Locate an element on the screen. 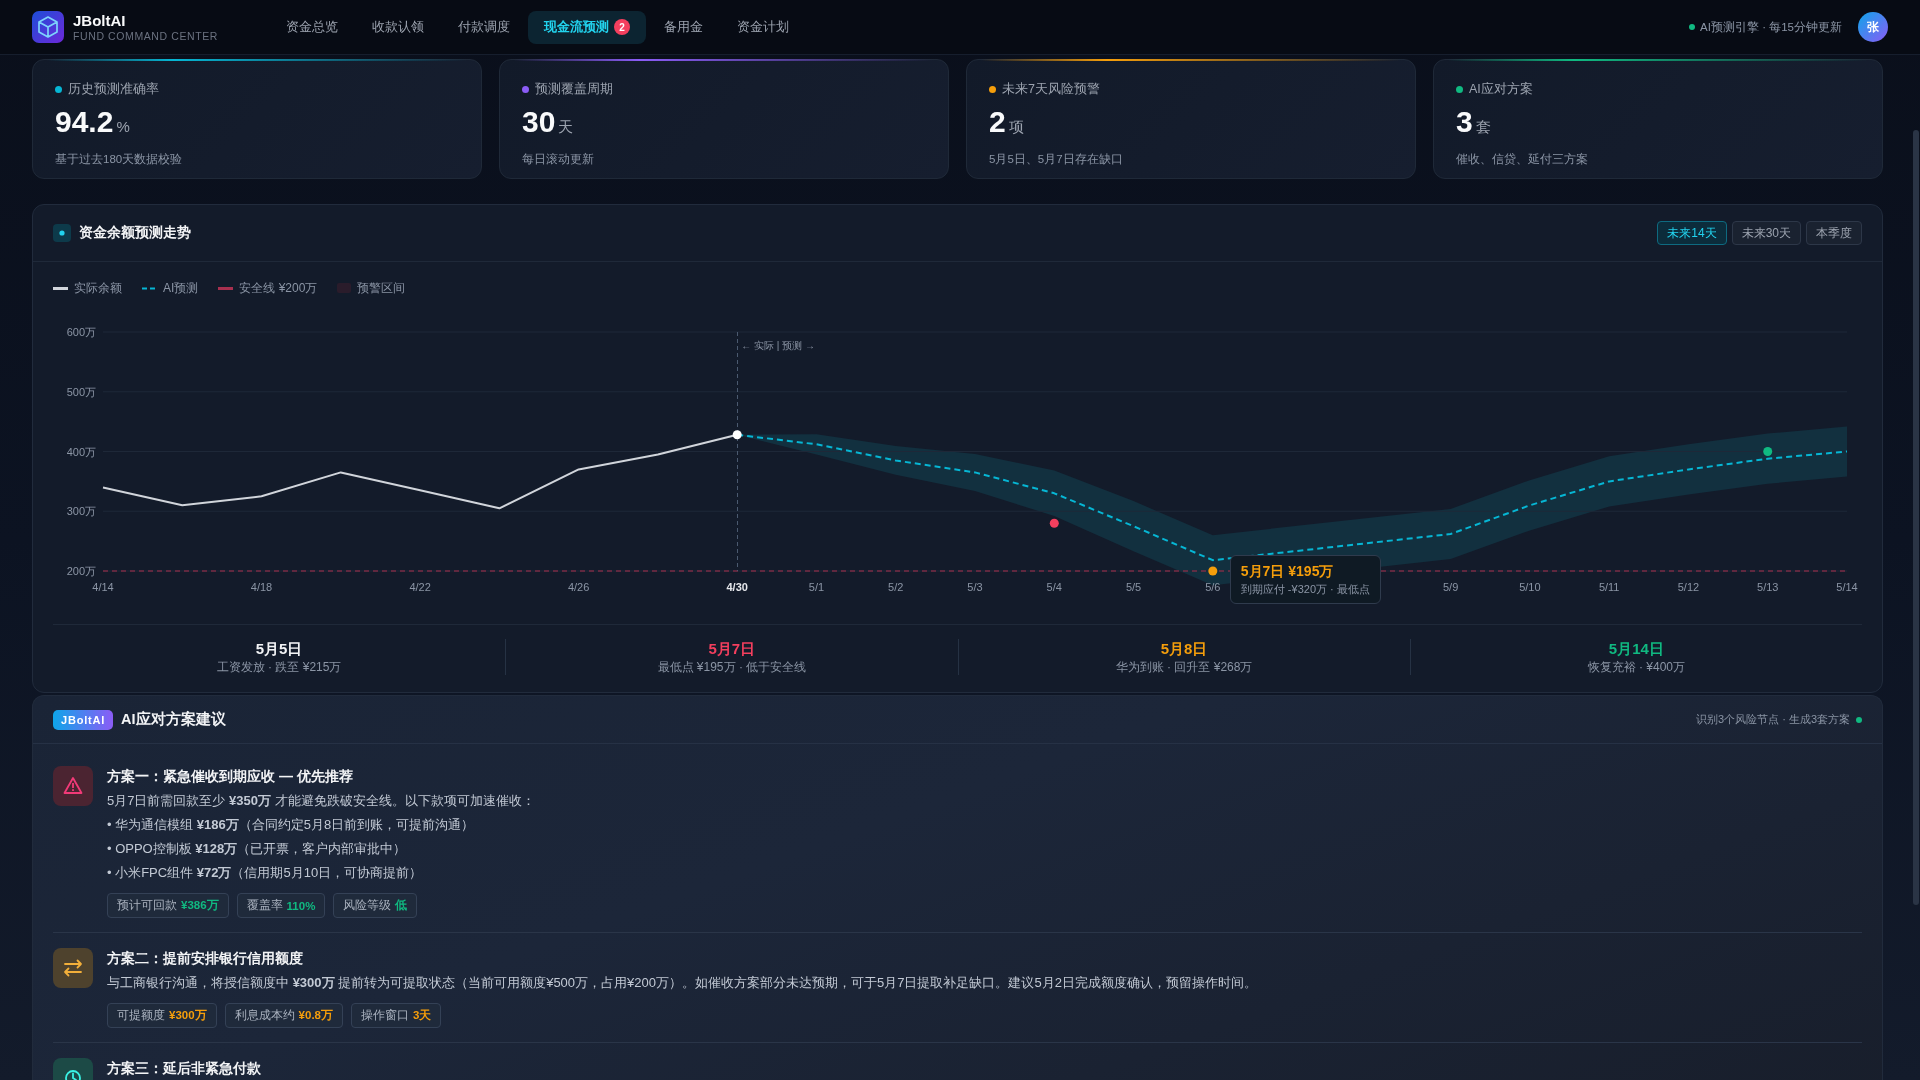 The width and height of the screenshot is (1920, 1080). stat-label: 历史预测准确率 is located at coordinates (113, 89).